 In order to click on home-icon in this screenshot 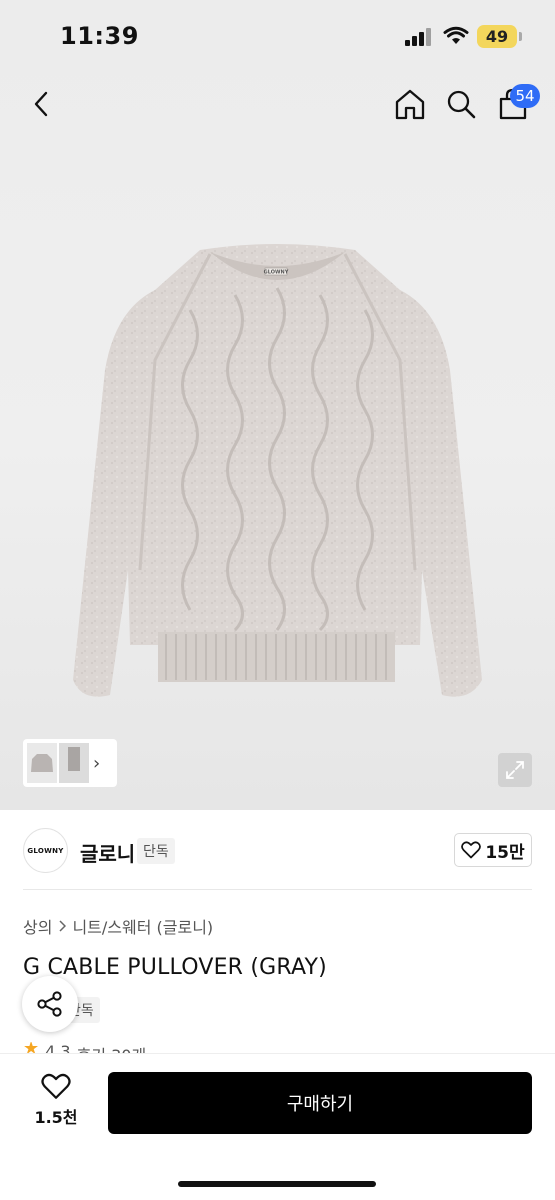, I will do `click(410, 104)`.